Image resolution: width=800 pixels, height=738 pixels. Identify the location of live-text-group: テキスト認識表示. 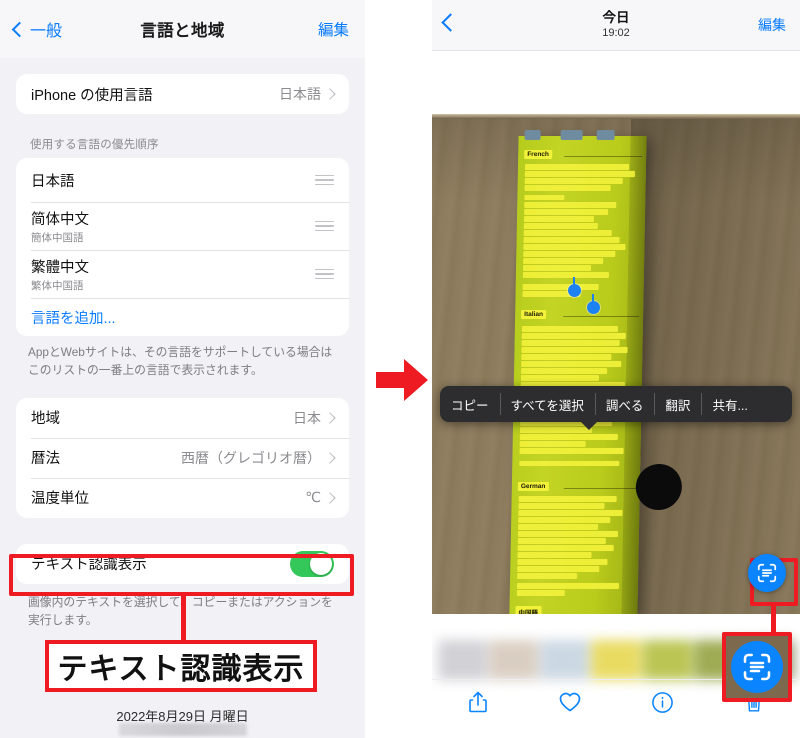
(182, 563).